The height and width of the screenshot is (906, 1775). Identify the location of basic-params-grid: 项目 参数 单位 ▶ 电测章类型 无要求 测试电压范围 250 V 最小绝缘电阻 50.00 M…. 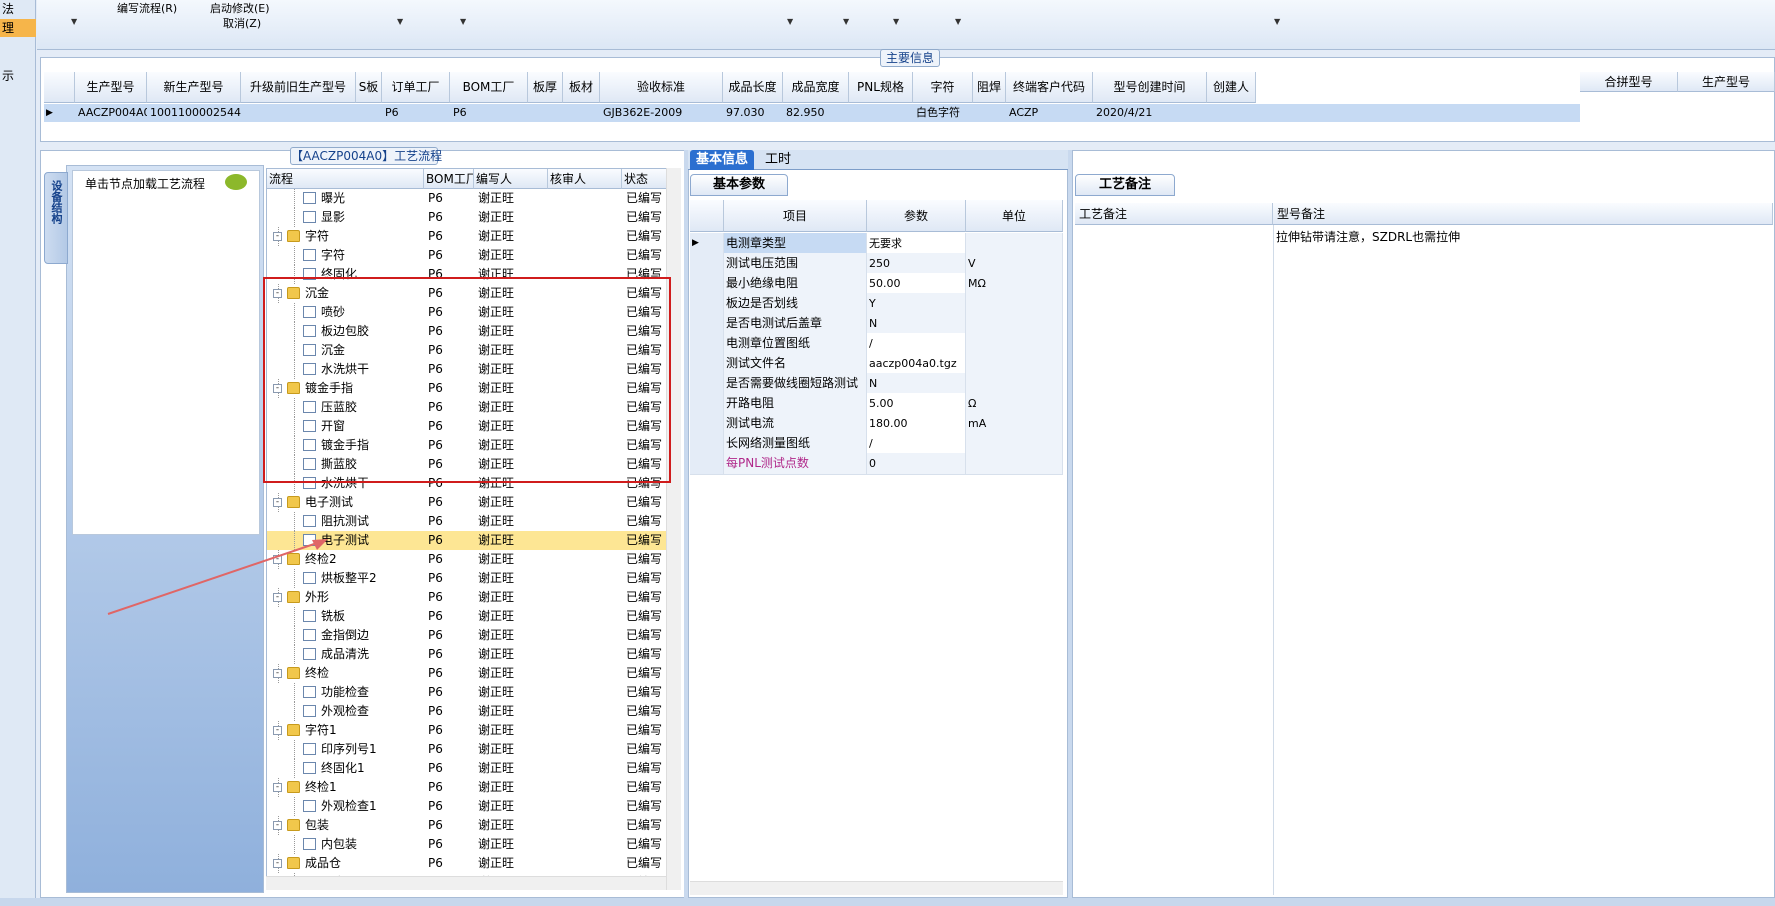
(876, 348).